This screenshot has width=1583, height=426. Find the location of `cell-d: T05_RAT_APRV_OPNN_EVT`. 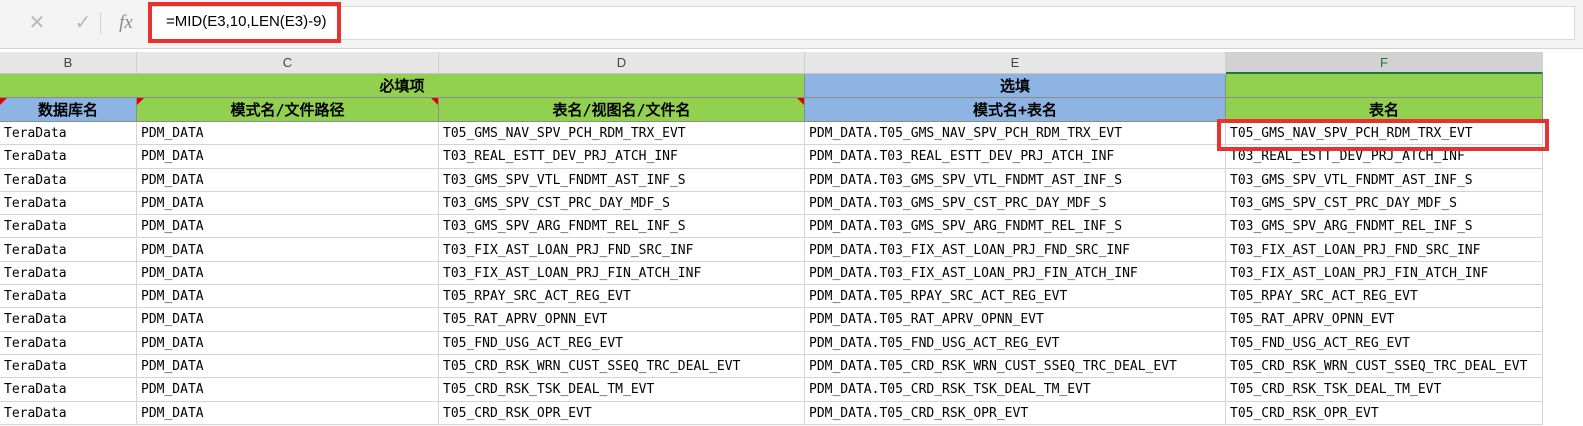

cell-d: T05_RAT_APRV_OPNN_EVT is located at coordinates (622, 320).